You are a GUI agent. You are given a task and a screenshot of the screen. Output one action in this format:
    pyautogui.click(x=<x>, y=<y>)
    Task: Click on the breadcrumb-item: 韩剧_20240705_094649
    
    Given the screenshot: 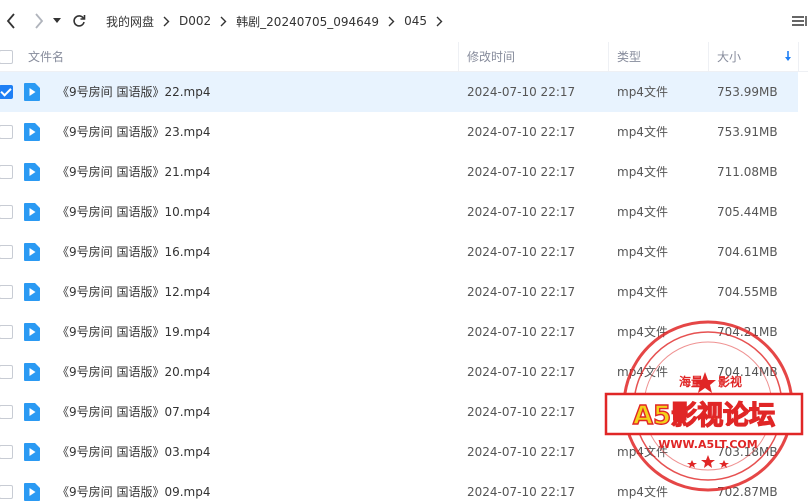 What is the action you would take?
    pyautogui.click(x=307, y=21)
    